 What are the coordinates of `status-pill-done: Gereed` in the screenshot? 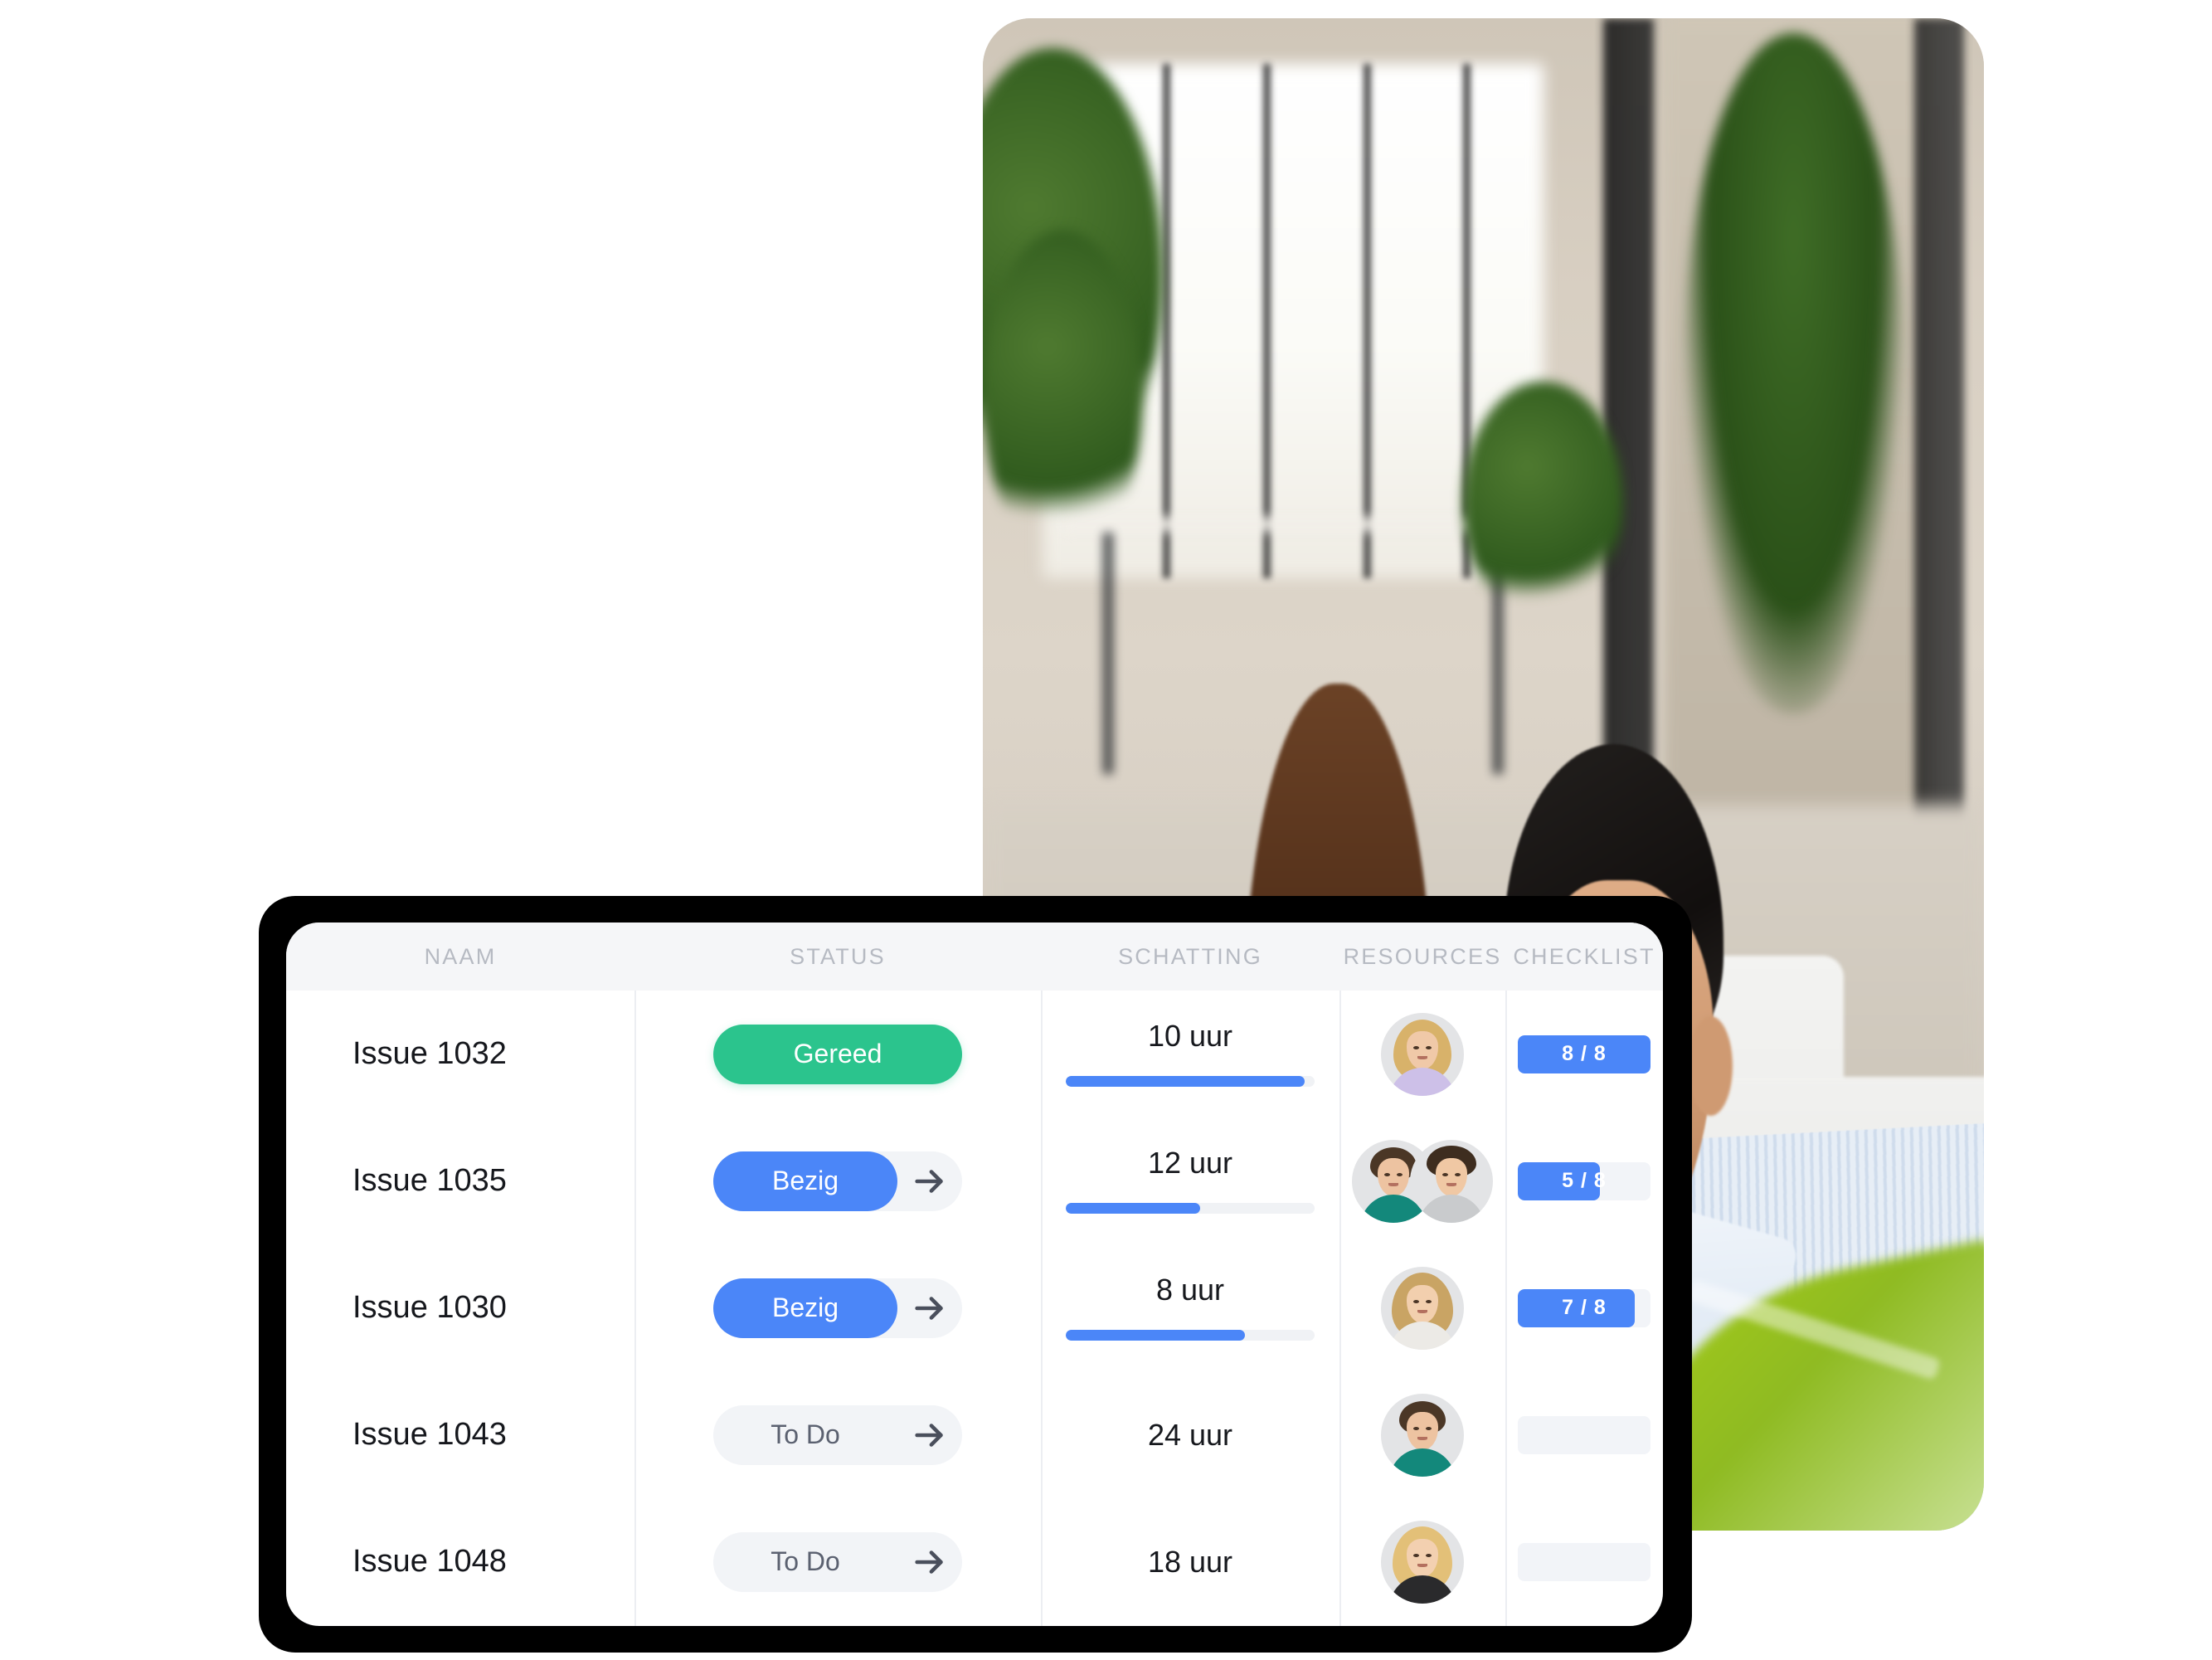 It's located at (837, 1054).